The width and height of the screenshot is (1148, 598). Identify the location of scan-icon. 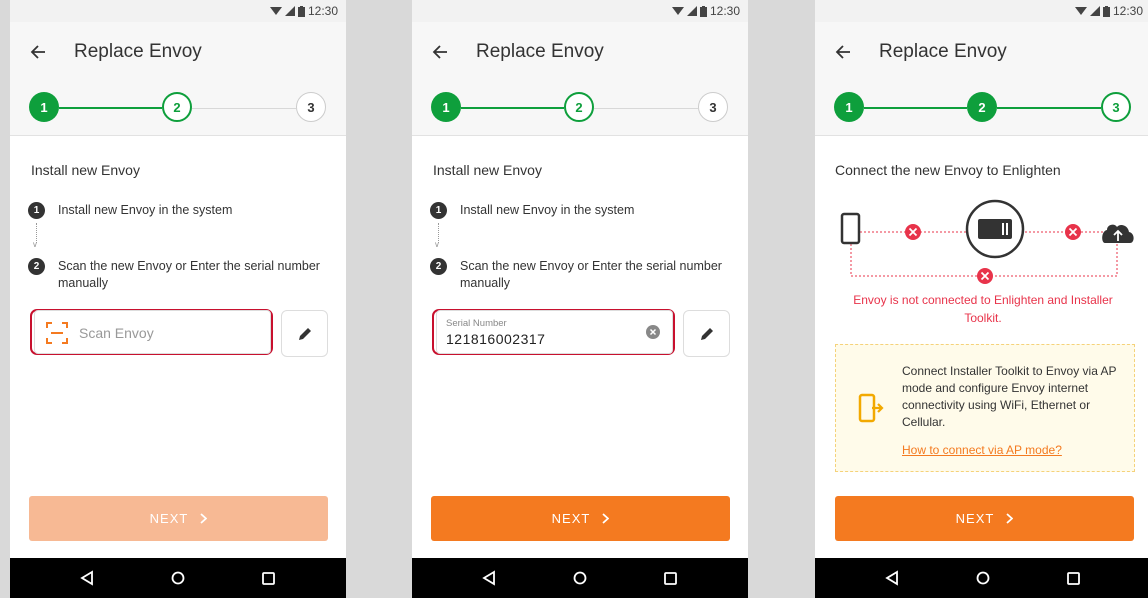
(57, 333).